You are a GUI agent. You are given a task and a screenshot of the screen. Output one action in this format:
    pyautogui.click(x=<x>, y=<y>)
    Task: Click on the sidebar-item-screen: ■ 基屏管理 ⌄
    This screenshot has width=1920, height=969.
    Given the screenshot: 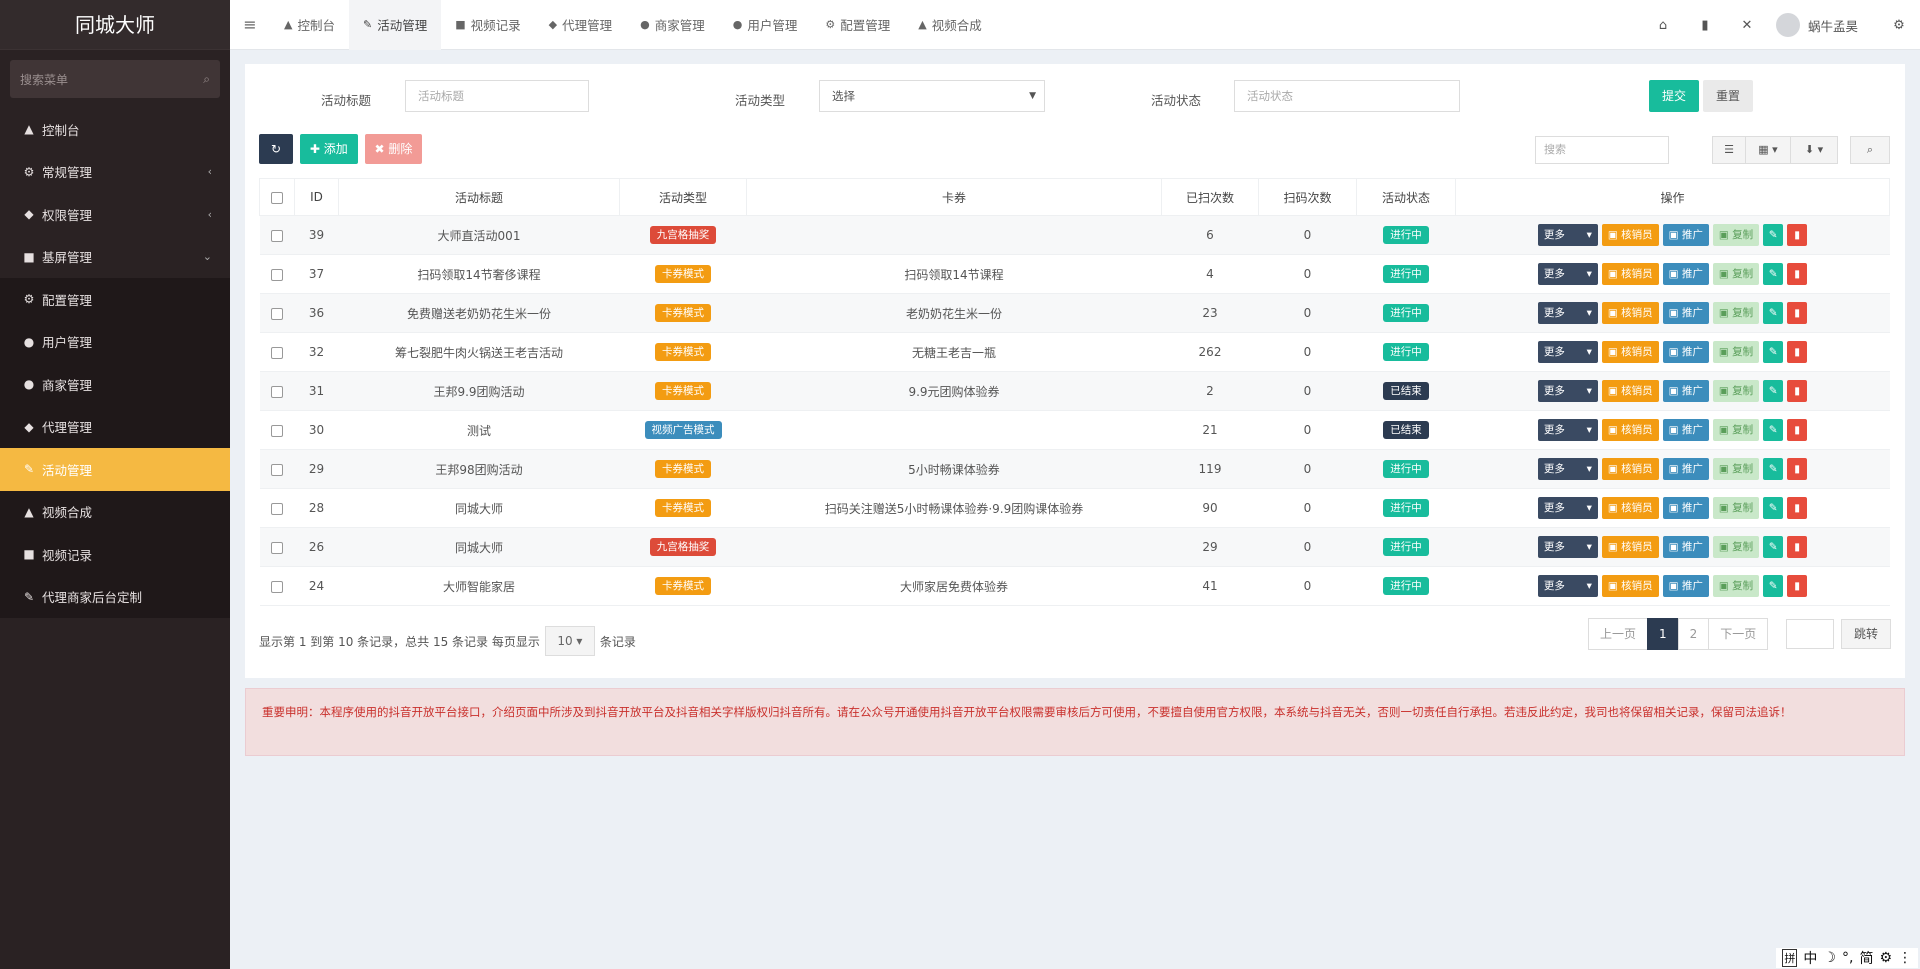 What is the action you would take?
    pyautogui.click(x=115, y=257)
    